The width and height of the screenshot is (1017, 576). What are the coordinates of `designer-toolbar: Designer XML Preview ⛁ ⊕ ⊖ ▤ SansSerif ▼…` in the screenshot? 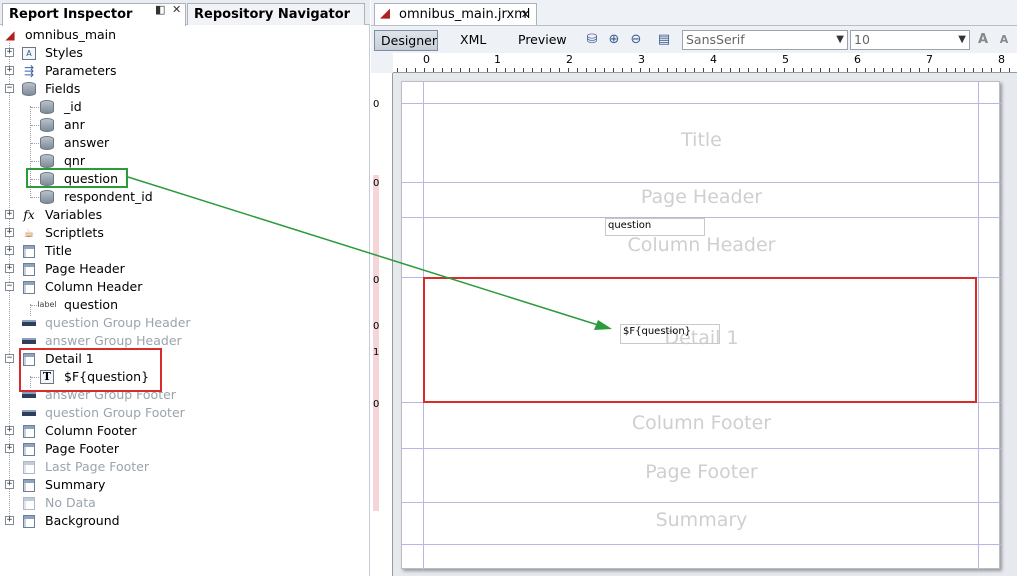 It's located at (694, 40).